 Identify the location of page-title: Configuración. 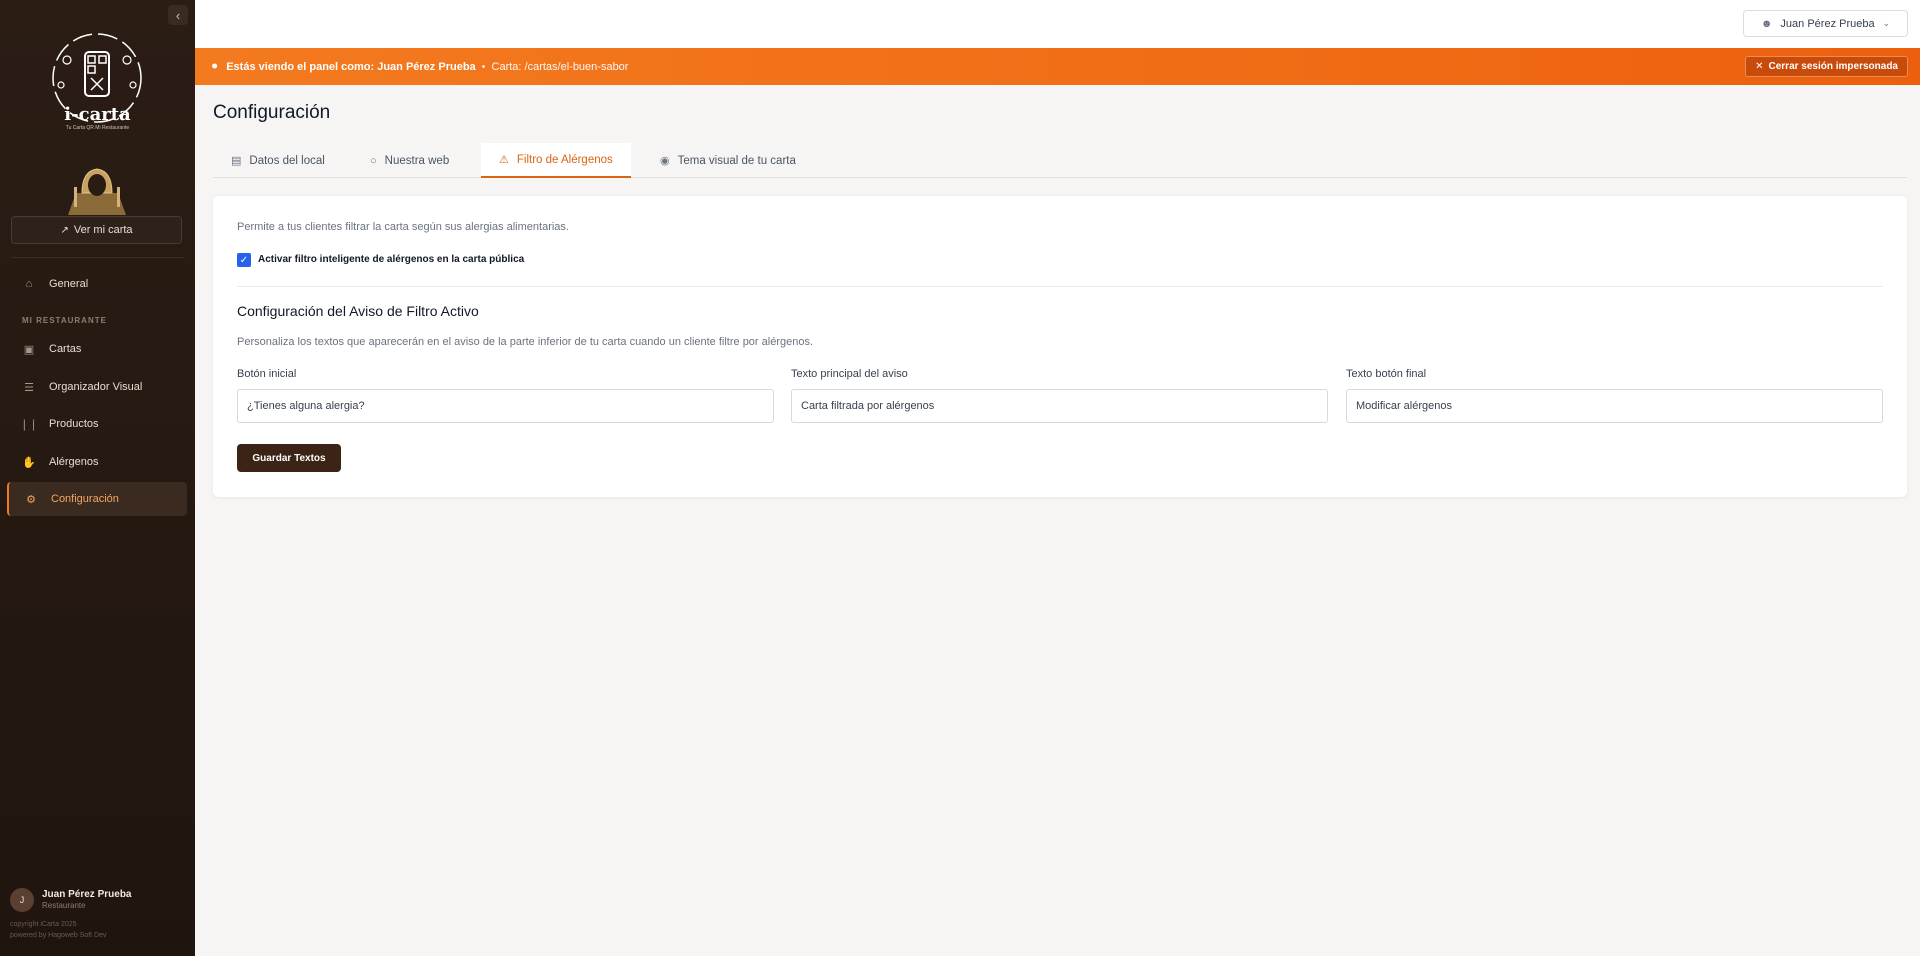
(272, 112).